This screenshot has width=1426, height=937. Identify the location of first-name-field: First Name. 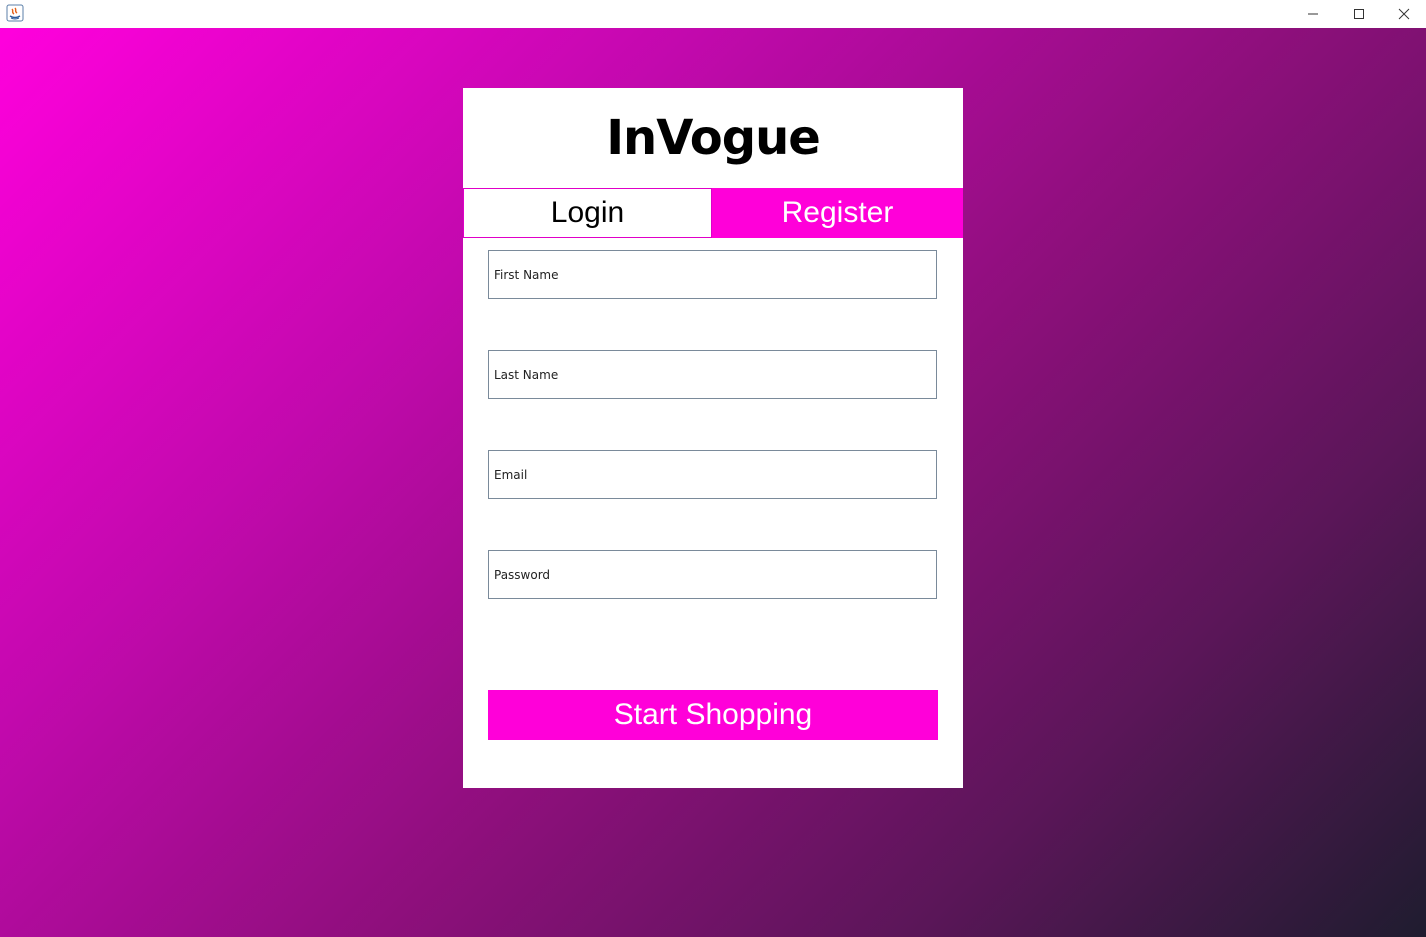
(712, 274).